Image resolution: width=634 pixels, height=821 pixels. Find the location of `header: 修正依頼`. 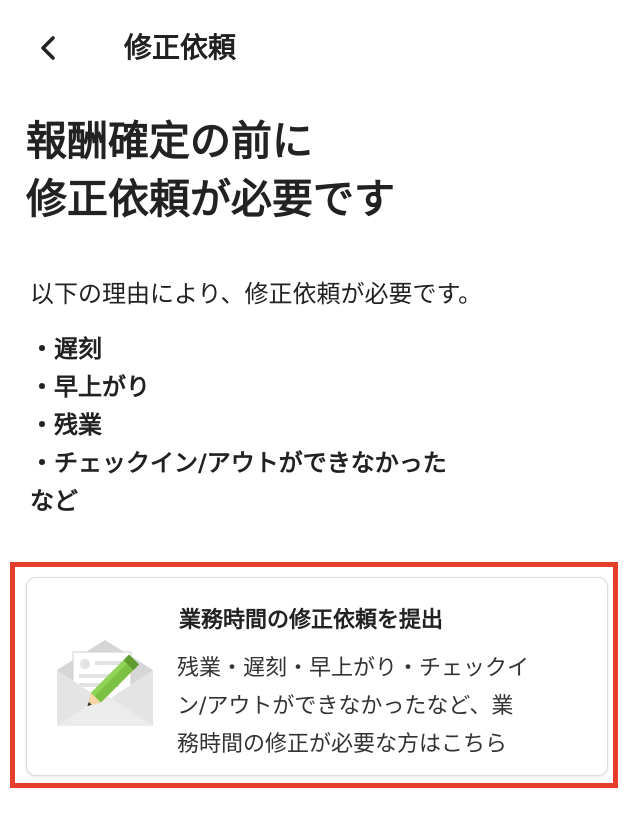

header: 修正依頼 is located at coordinates (317, 48).